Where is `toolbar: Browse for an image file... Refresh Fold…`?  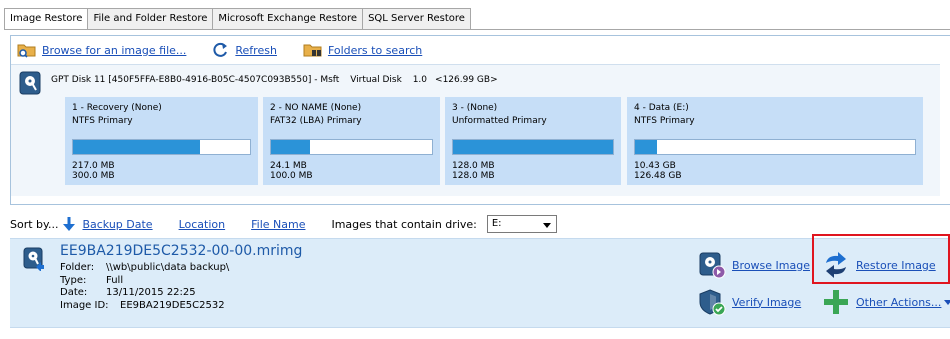 toolbar: Browse for an image file... Refresh Fold… is located at coordinates (232, 50).